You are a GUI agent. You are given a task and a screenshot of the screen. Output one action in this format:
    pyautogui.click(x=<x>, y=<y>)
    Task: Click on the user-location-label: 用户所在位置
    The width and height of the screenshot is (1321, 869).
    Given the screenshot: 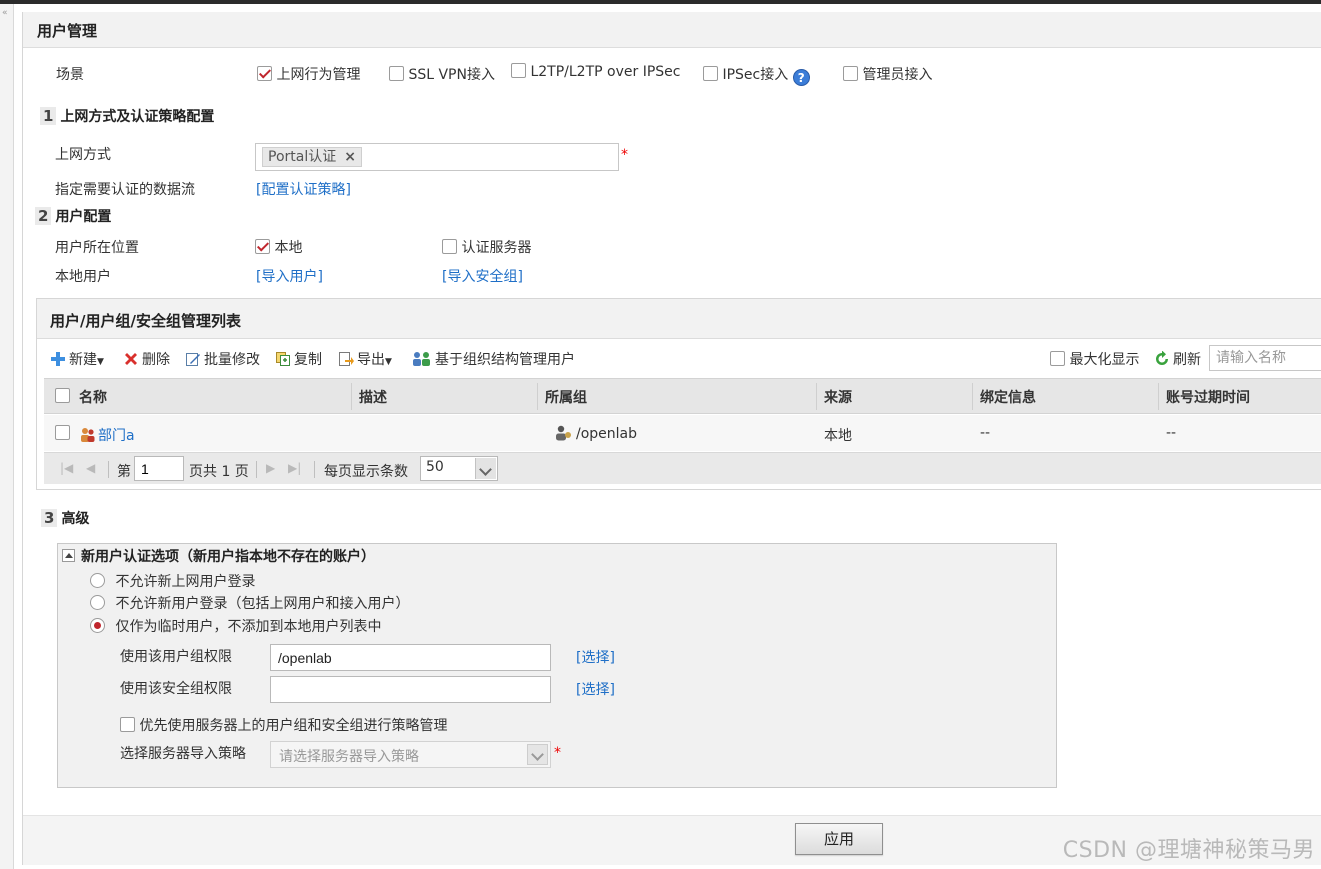 What is the action you would take?
    pyautogui.click(x=97, y=248)
    